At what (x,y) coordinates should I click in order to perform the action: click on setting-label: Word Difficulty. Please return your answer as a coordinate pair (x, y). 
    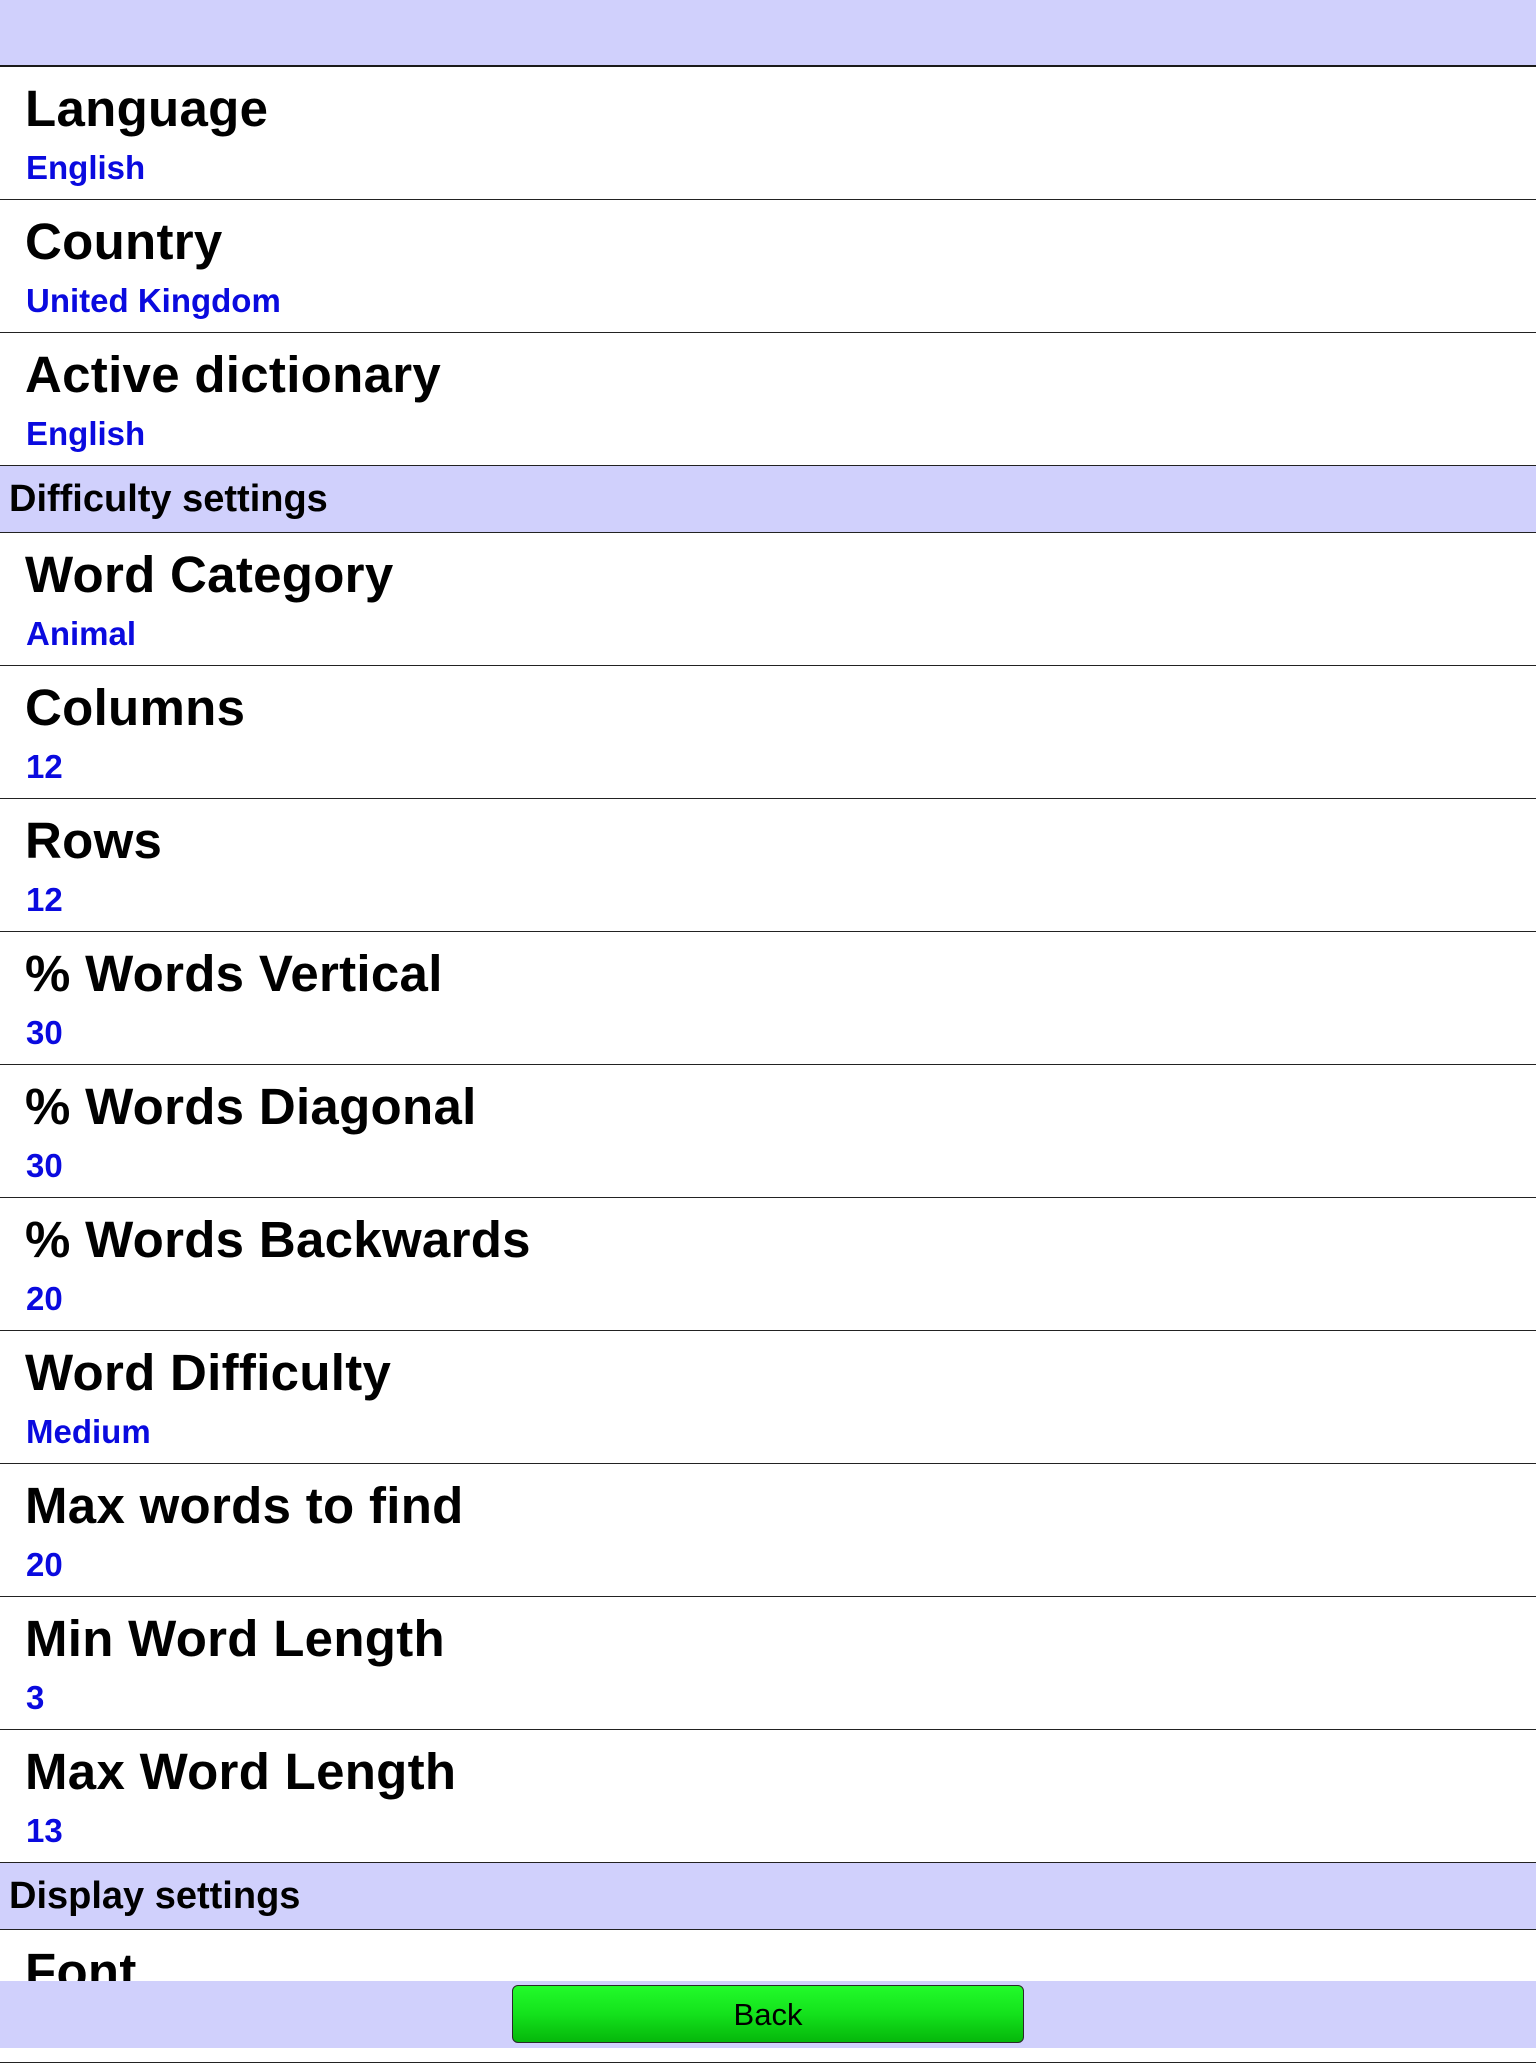
    Looking at the image, I should click on (208, 1372).